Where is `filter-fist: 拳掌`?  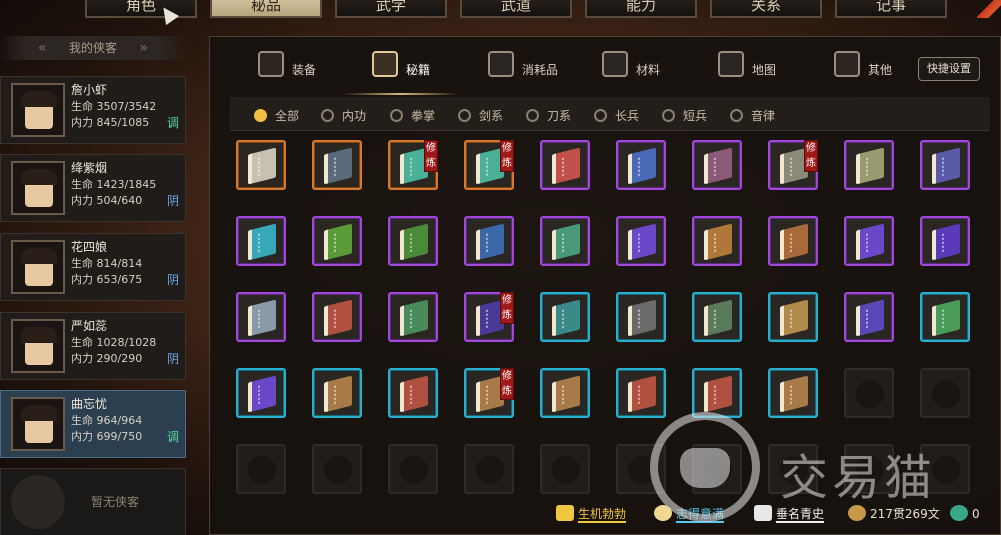
filter-fist: 拳掌 is located at coordinates (412, 115).